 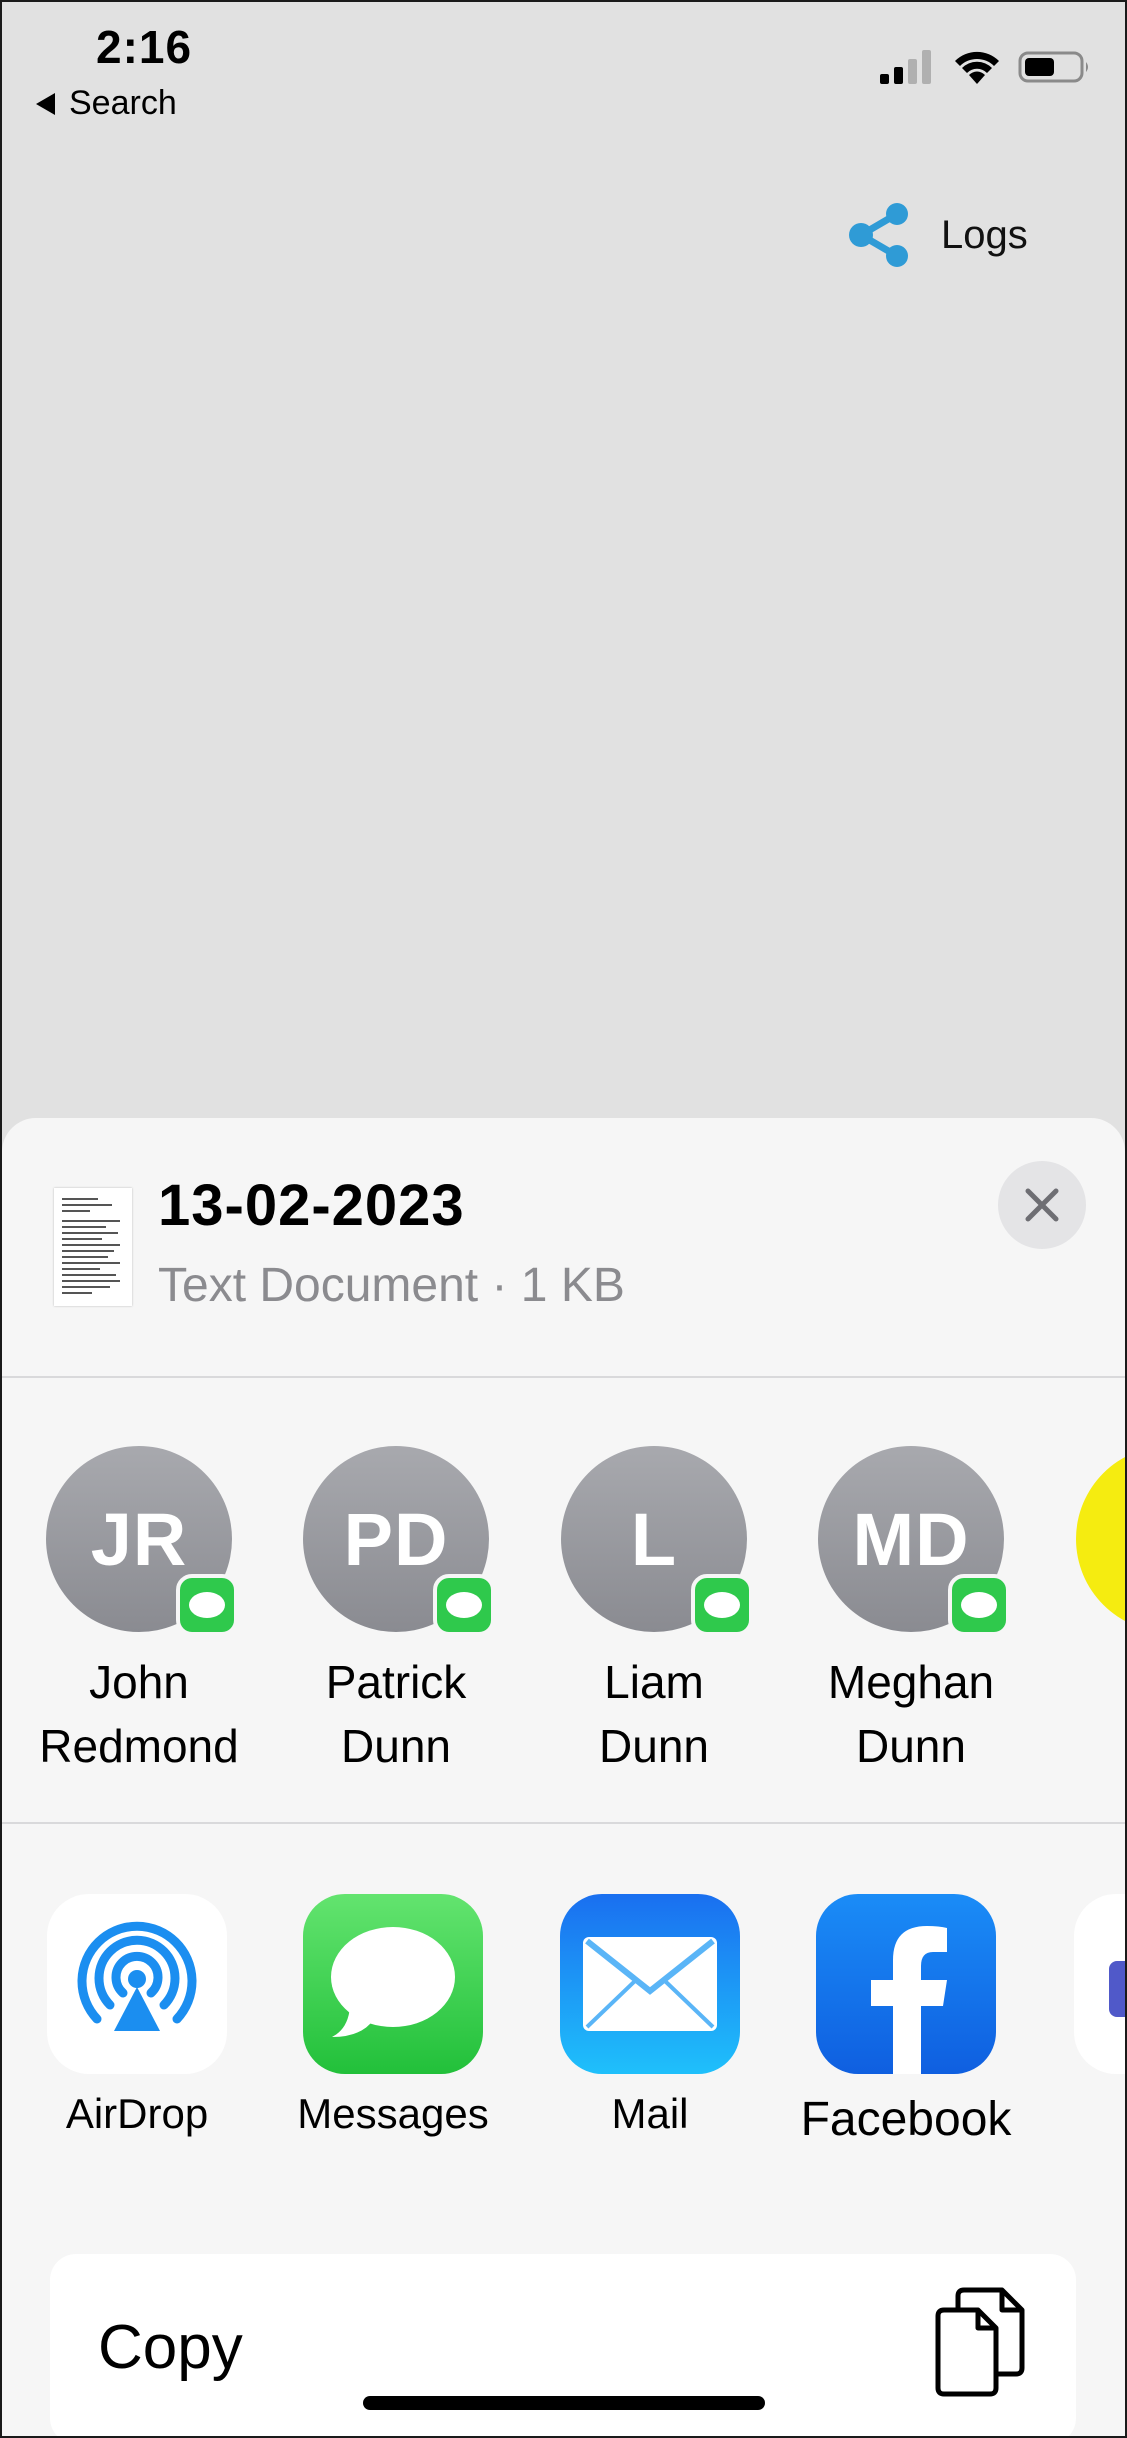 What do you see at coordinates (650, 2113) in the screenshot?
I see `app-label: Mail` at bounding box center [650, 2113].